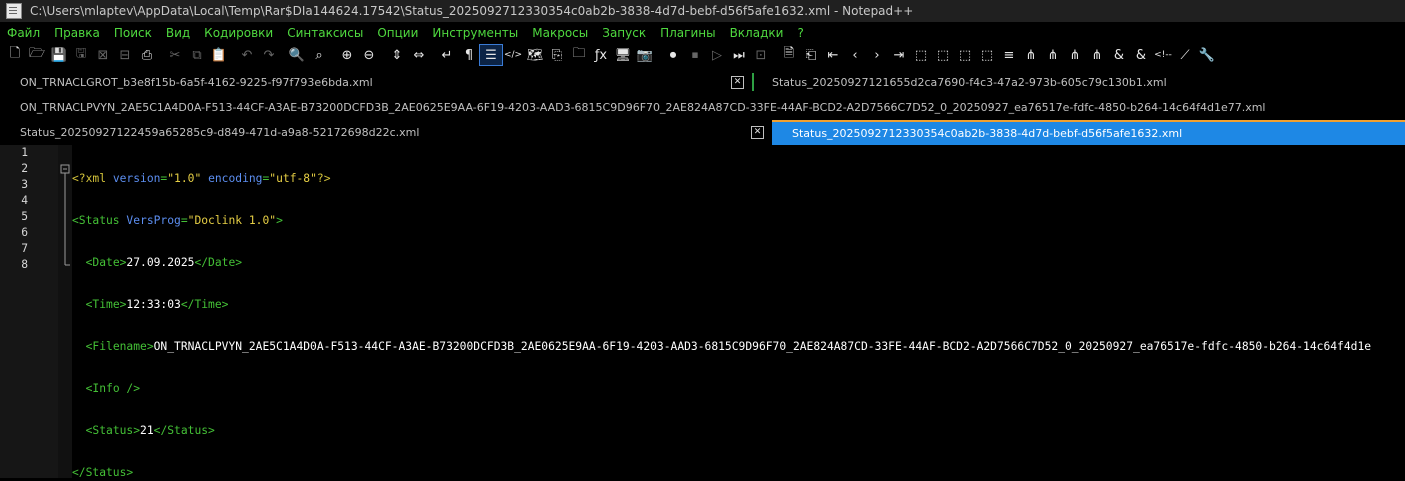 The height and width of the screenshot is (481, 1405). Describe the element at coordinates (469, 55) in the screenshot. I see `show-all-chars-icon: ¶` at that location.